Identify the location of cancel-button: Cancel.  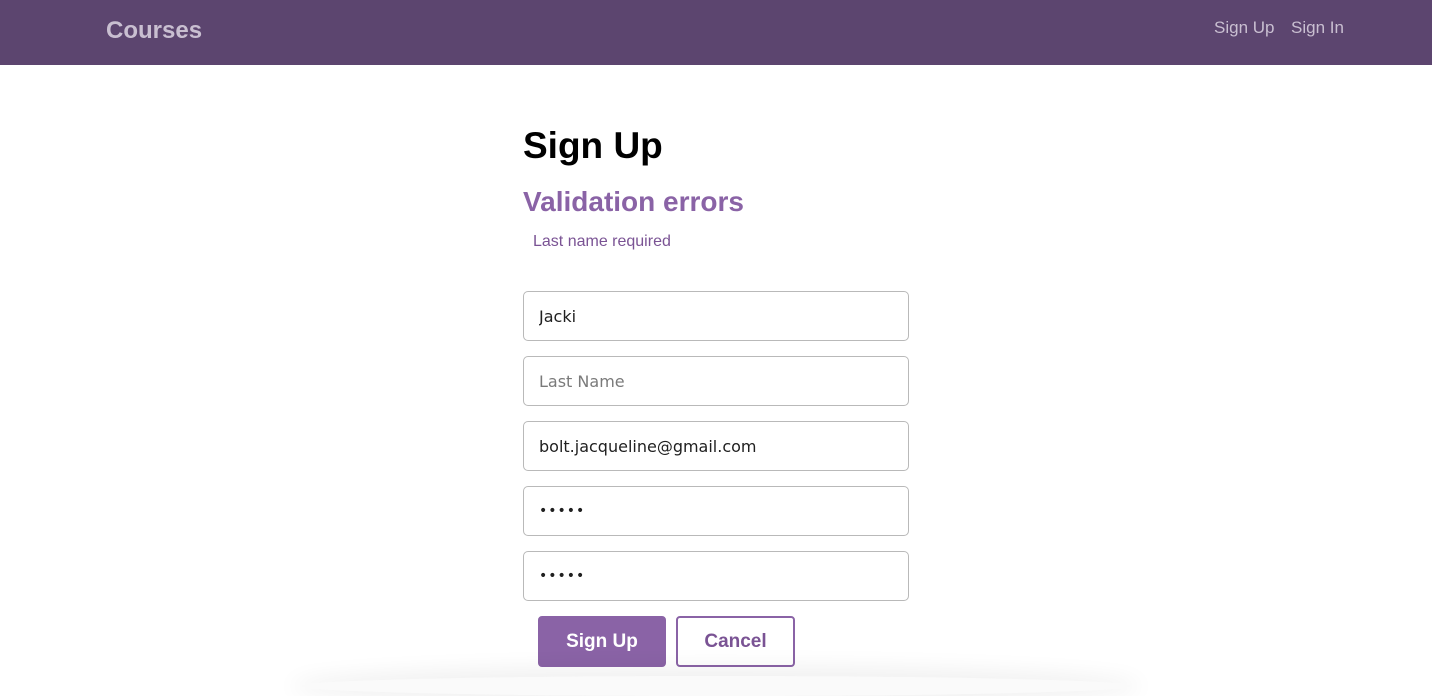
(735, 641).